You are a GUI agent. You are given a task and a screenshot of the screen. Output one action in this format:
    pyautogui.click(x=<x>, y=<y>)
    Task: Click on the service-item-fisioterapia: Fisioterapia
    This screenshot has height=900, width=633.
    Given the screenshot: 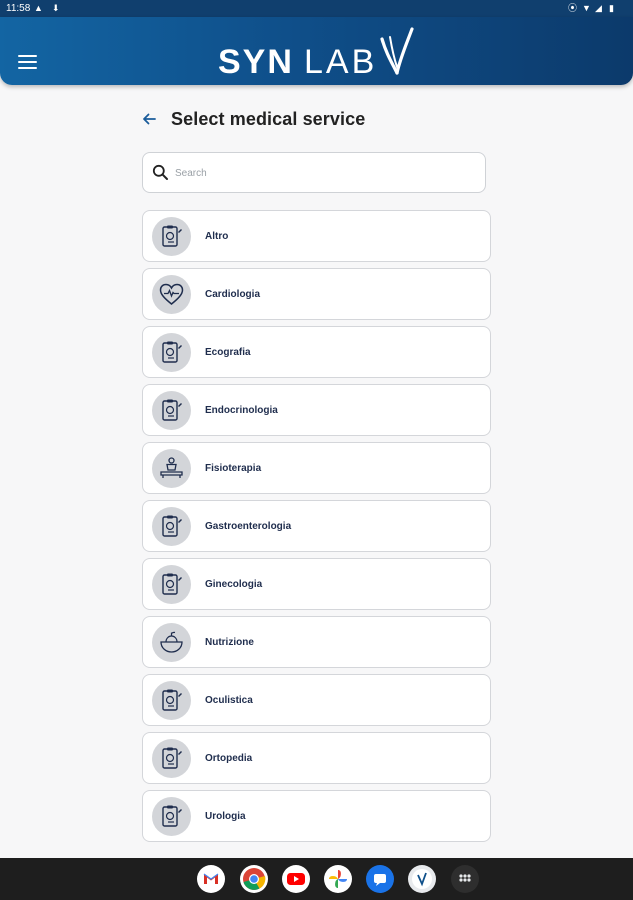 What is the action you would take?
    pyautogui.click(x=316, y=468)
    